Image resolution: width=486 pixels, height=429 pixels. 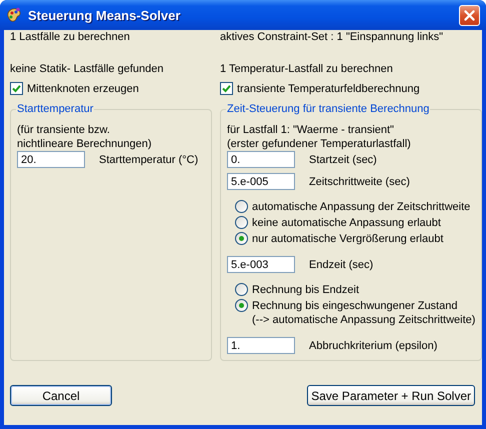 I want to click on radio-label: Rechnung bis eingeschwungener Zustand (--> automatische Anpassung Zeitschrittweite), so click(x=364, y=313).